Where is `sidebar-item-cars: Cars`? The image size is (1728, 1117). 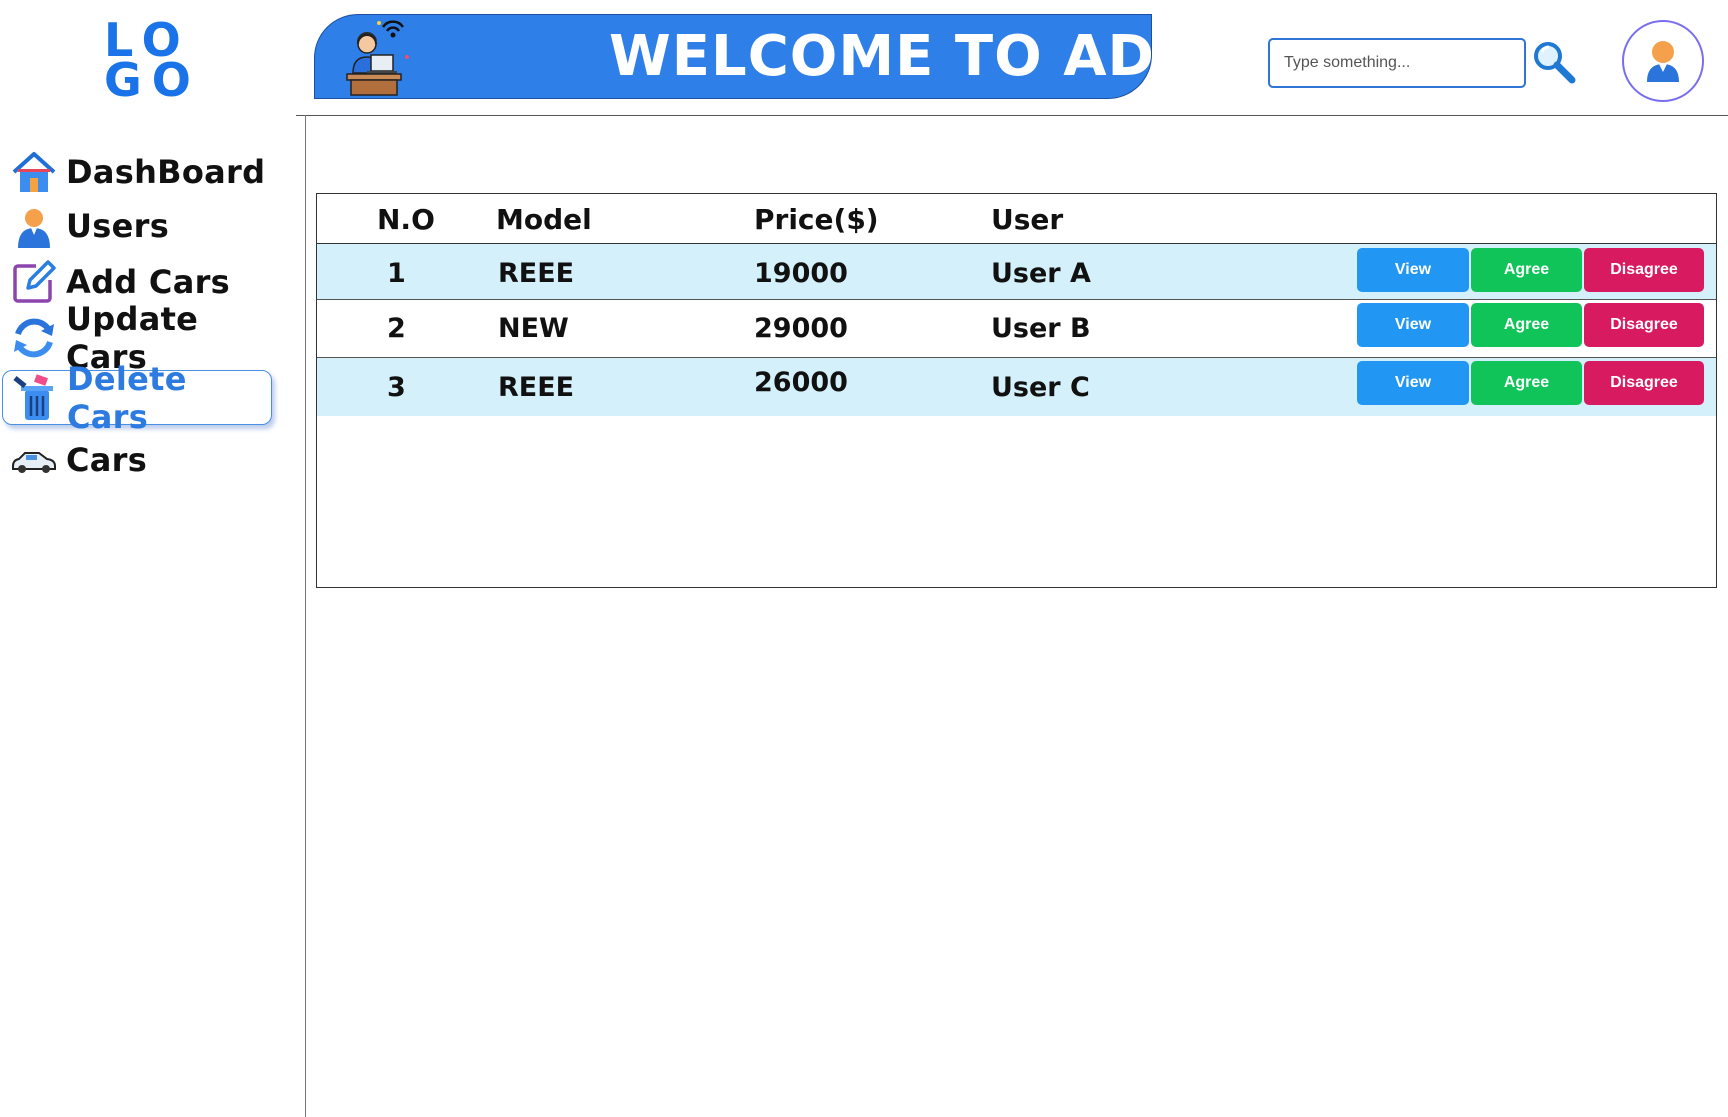 sidebar-item-cars: Cars is located at coordinates (137, 459).